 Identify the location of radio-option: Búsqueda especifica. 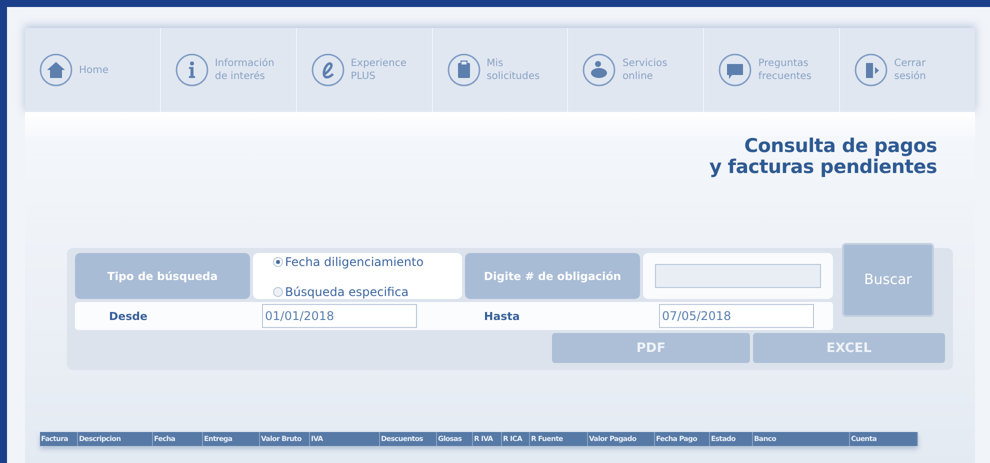
(363, 292).